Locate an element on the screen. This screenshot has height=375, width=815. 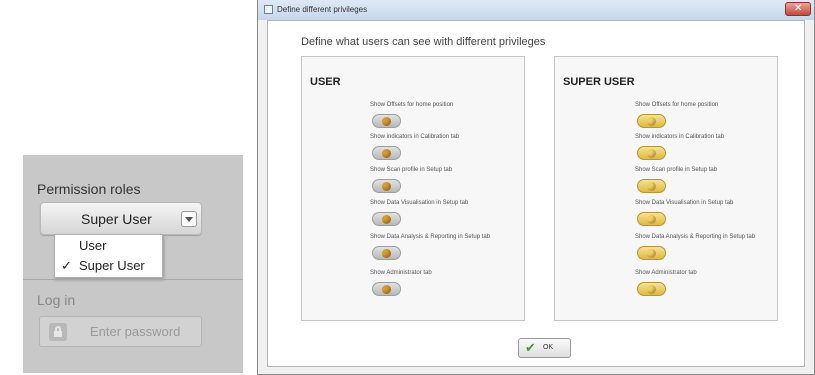
check-icon: ✓ is located at coordinates (66, 265).